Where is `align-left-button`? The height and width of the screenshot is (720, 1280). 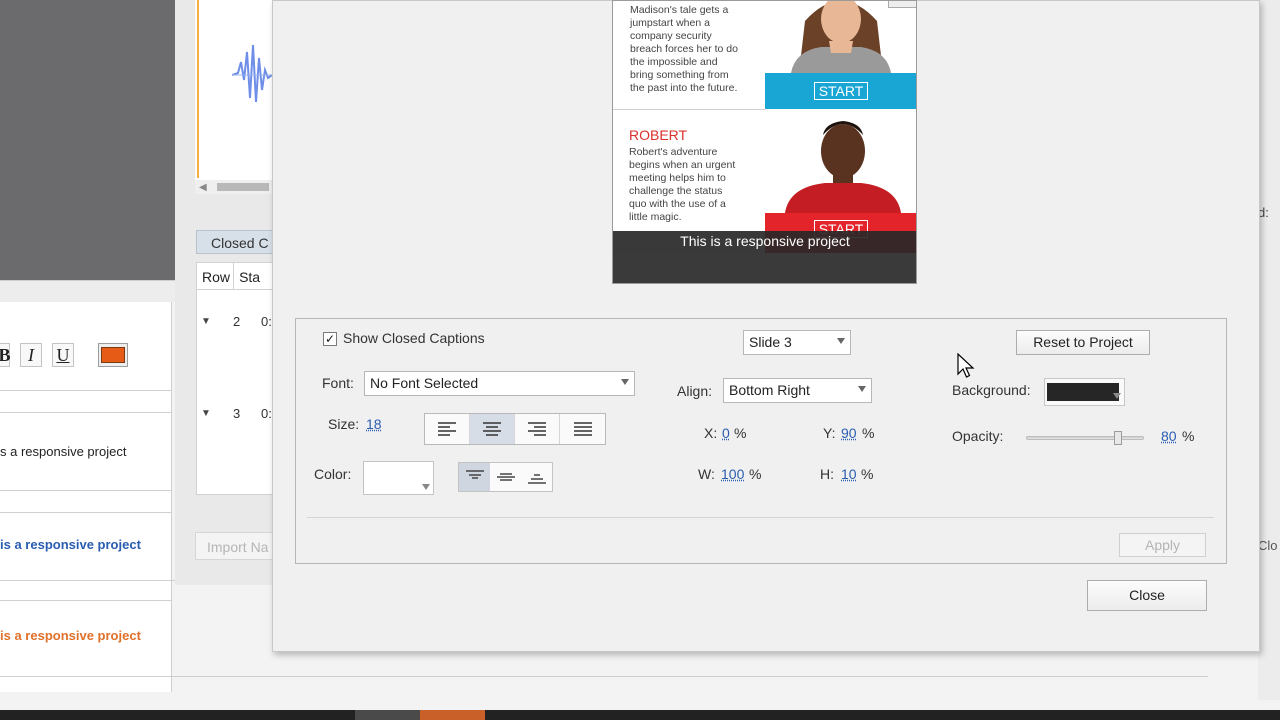 align-left-button is located at coordinates (447, 429).